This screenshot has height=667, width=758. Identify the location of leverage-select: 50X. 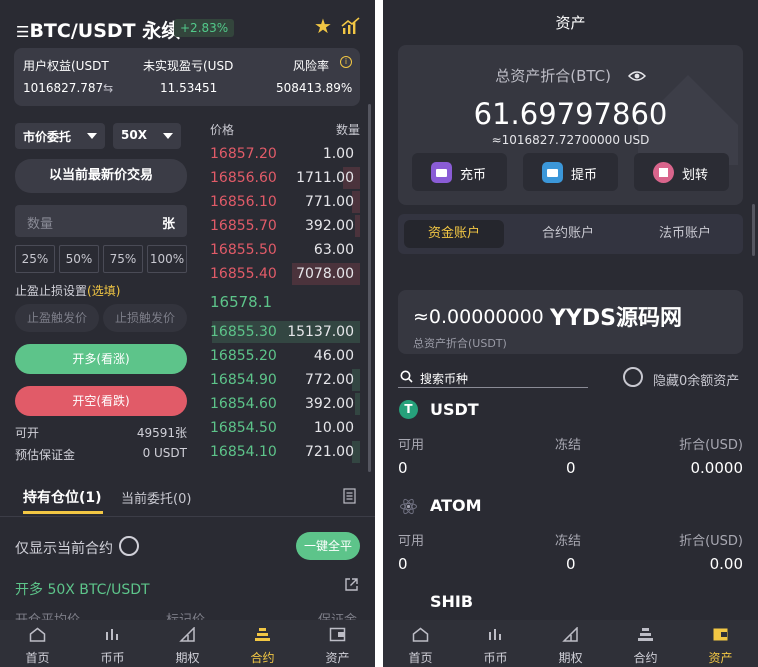
(147, 136).